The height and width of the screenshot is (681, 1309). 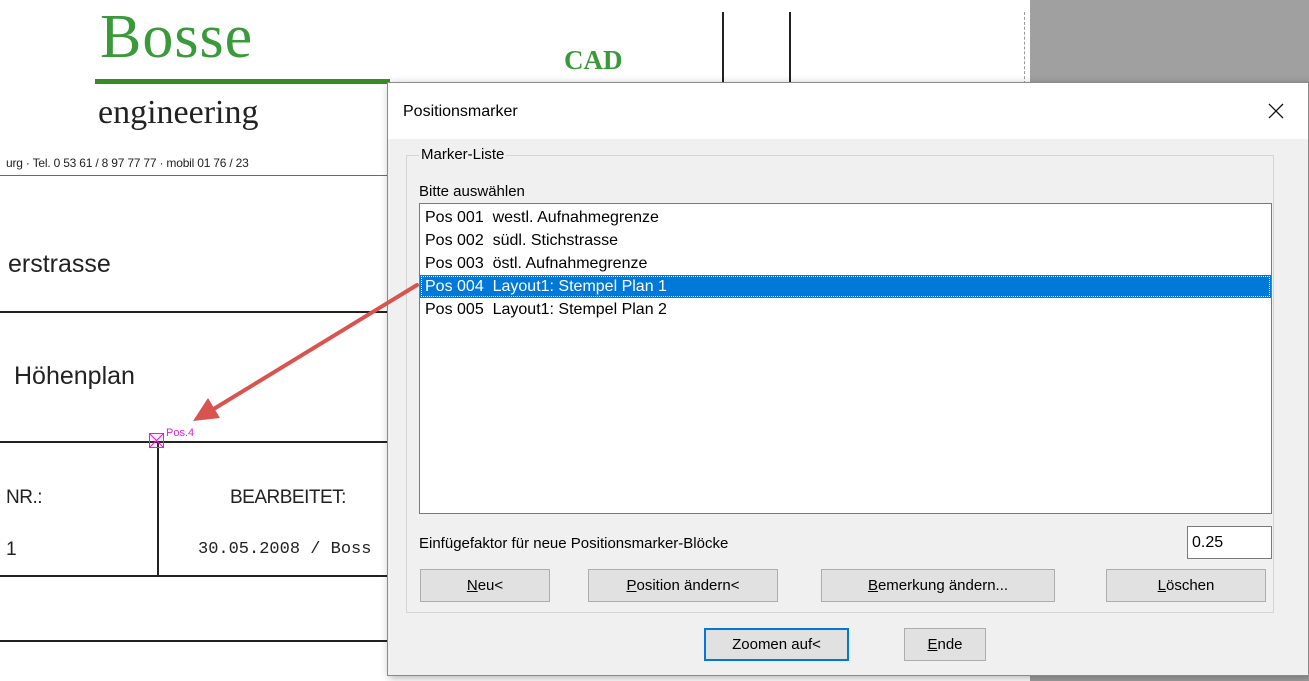 I want to click on close-button, so click(x=1276, y=111).